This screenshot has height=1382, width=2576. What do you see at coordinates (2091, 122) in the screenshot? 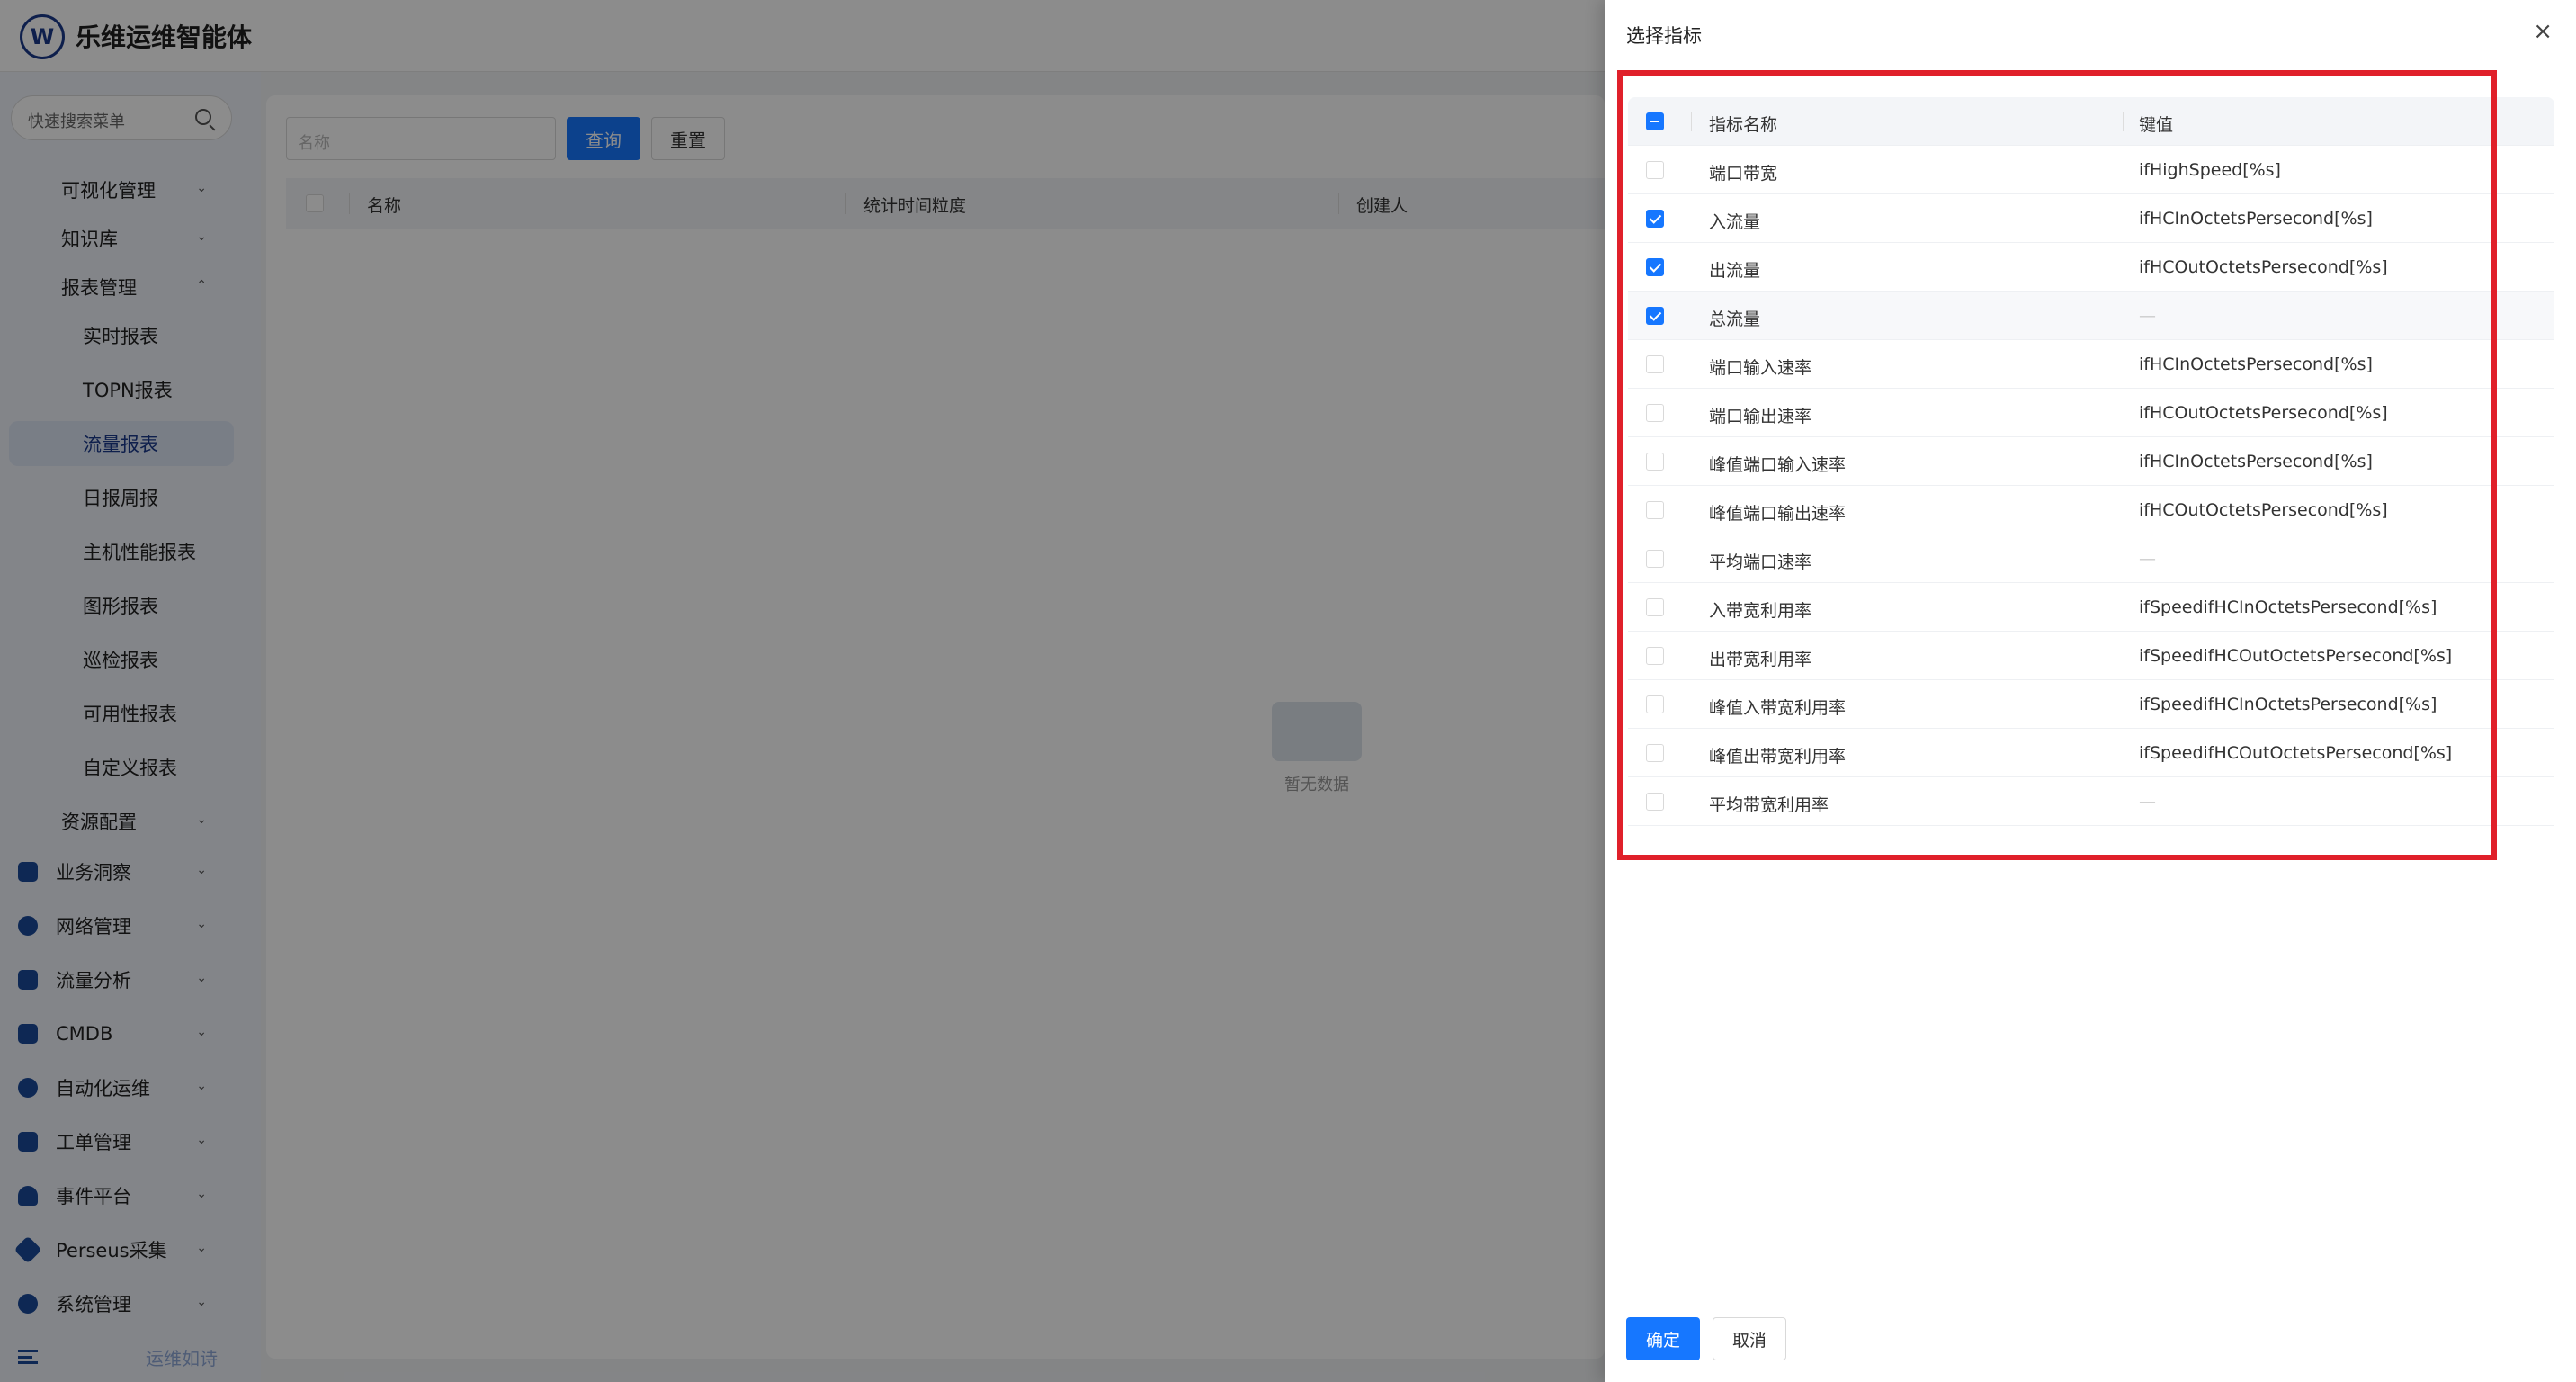
I see `metric-table-header: 指标名称 键值` at bounding box center [2091, 122].